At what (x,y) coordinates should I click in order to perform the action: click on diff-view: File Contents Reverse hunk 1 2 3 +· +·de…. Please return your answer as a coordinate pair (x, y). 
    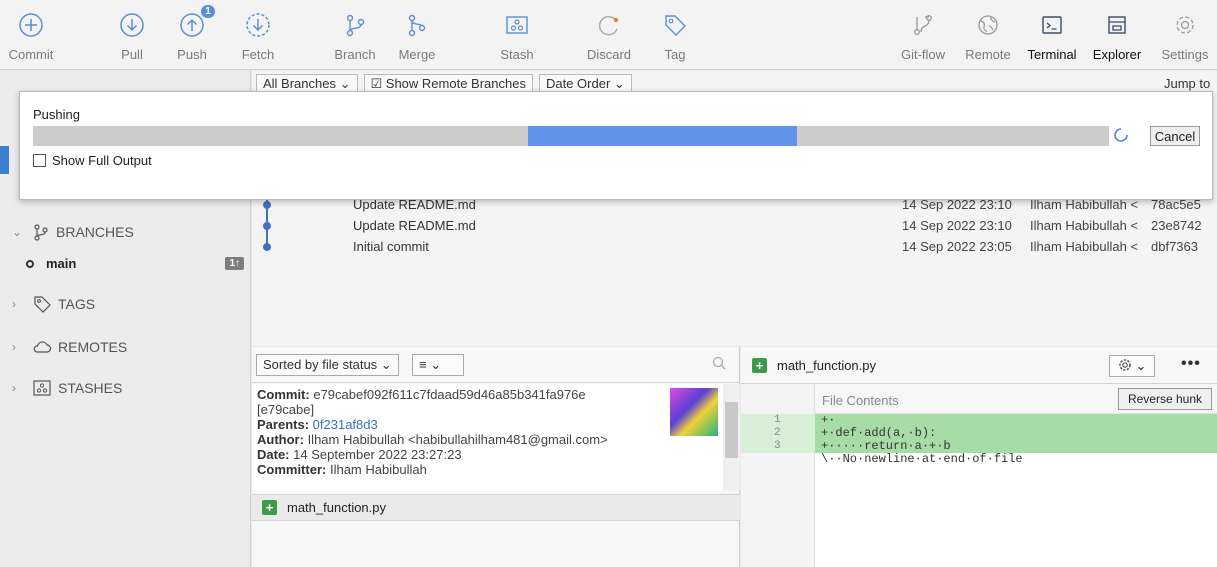
    Looking at the image, I should click on (979, 475).